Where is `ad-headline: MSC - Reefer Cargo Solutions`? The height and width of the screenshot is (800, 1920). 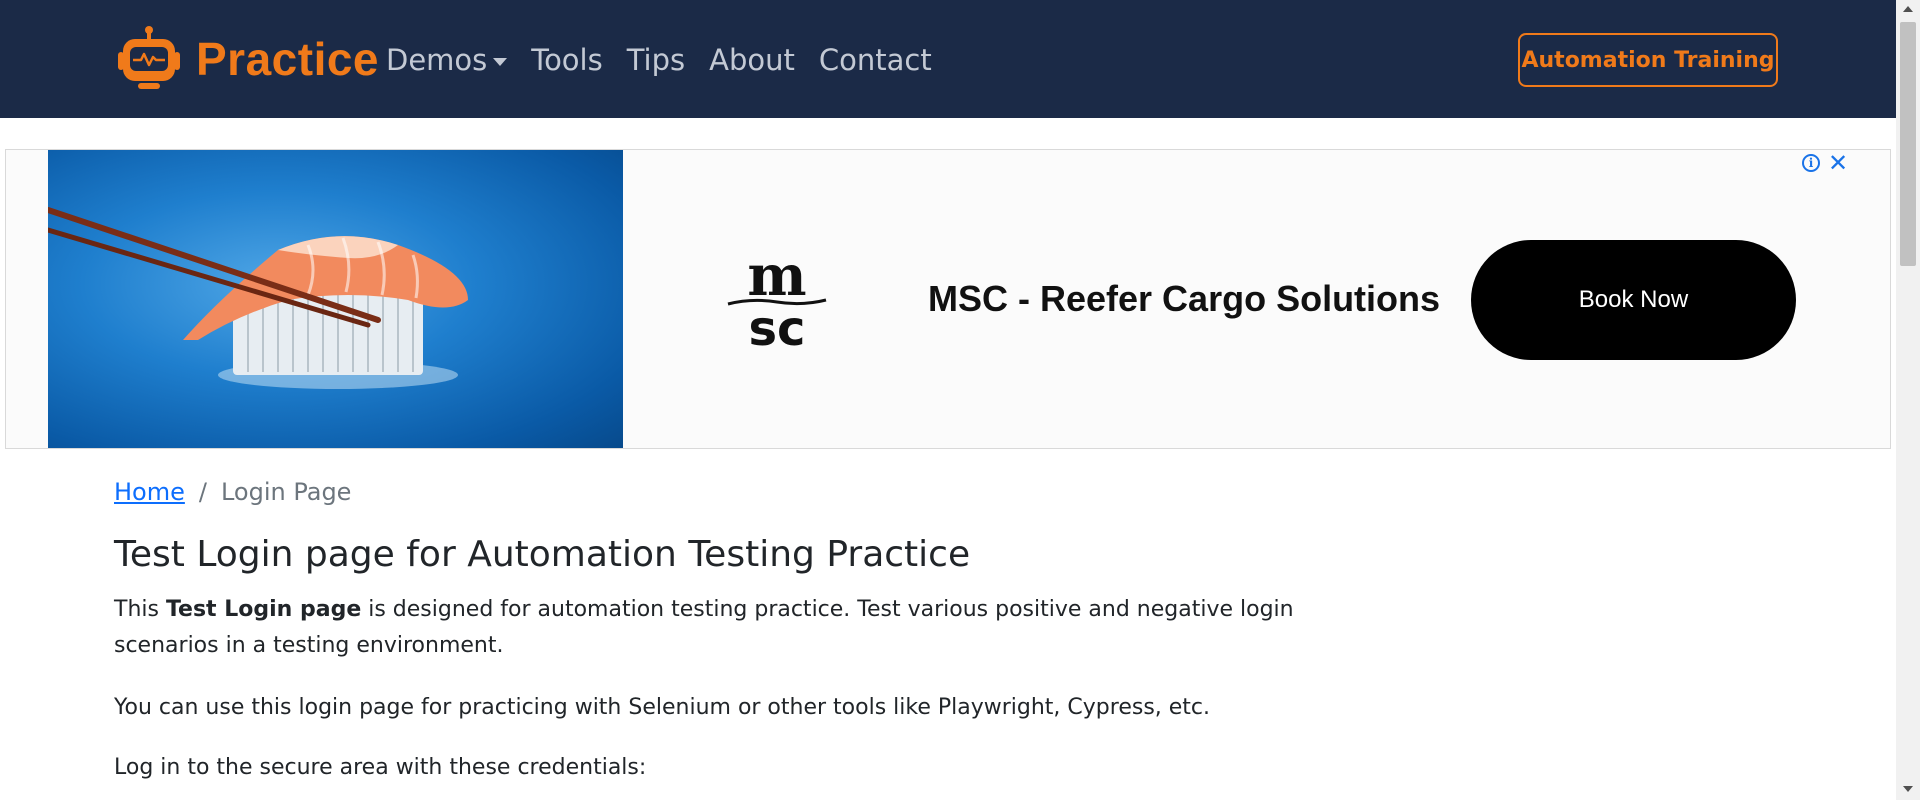 ad-headline: MSC - Reefer Cargo Solutions is located at coordinates (1184, 299).